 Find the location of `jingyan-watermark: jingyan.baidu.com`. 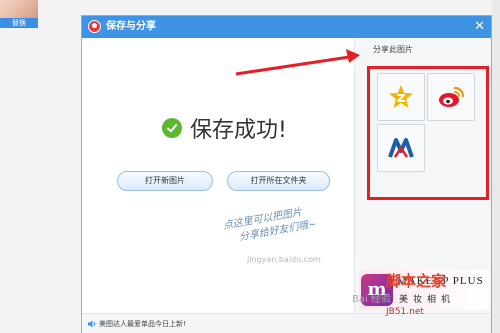

jingyan-watermark: jingyan.baidu.com is located at coordinates (284, 259).